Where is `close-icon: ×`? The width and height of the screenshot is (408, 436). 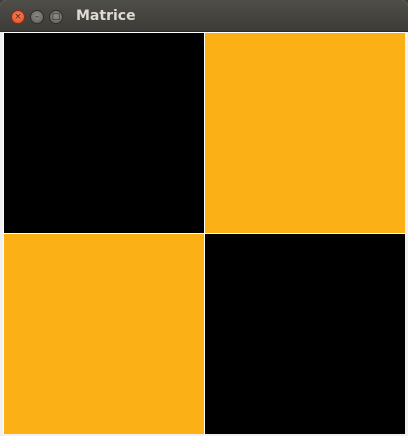
close-icon: × is located at coordinates (18, 16).